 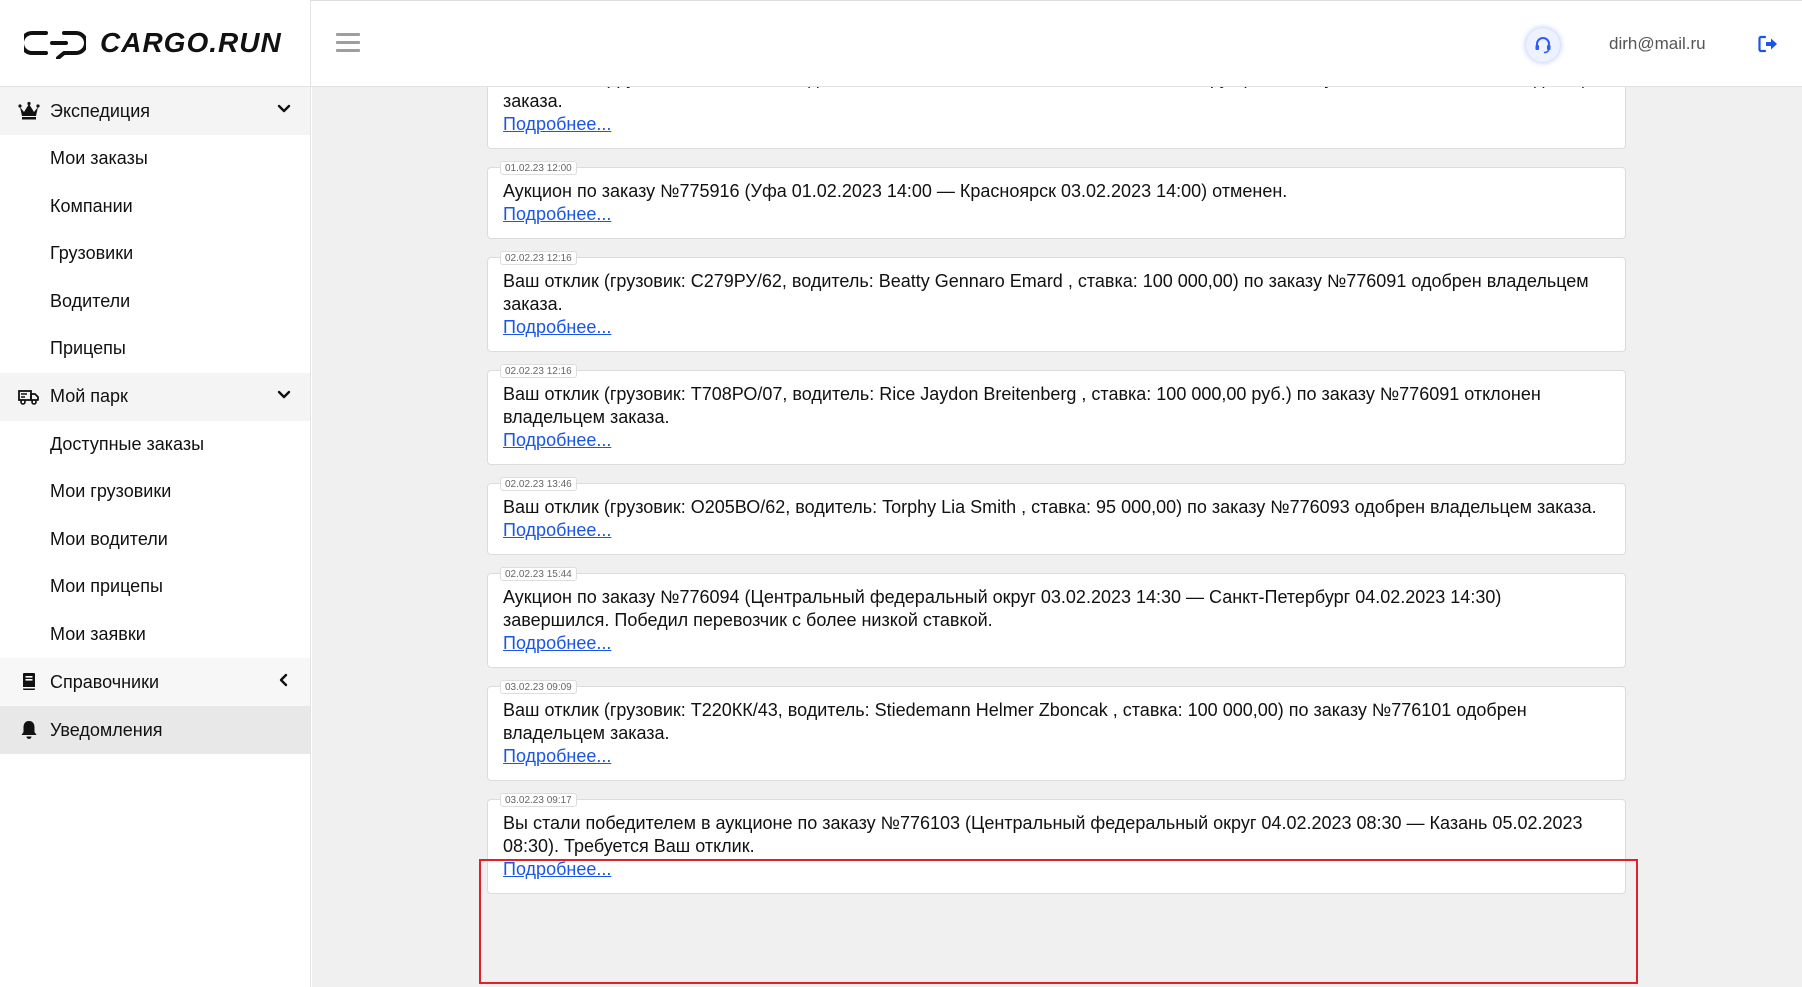 I want to click on crown-icon, so click(x=29, y=111).